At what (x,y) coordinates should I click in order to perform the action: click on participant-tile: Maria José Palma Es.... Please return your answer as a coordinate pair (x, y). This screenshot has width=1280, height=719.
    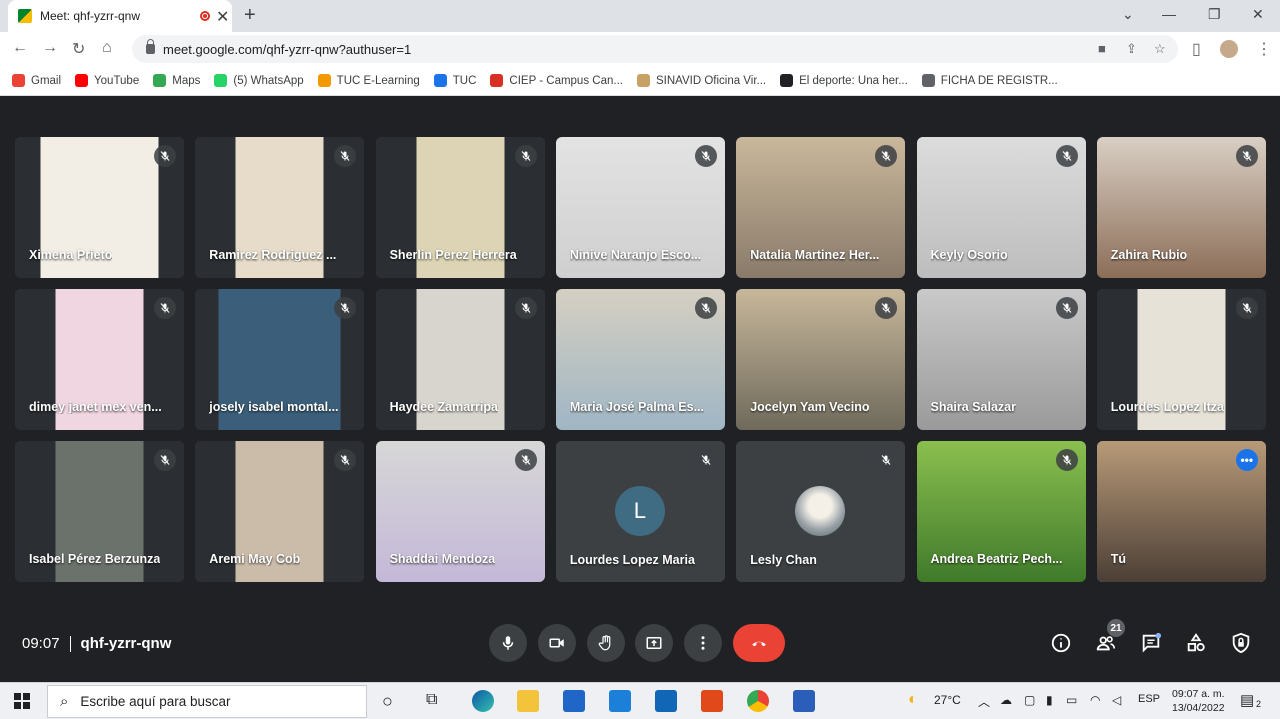
    Looking at the image, I should click on (640, 359).